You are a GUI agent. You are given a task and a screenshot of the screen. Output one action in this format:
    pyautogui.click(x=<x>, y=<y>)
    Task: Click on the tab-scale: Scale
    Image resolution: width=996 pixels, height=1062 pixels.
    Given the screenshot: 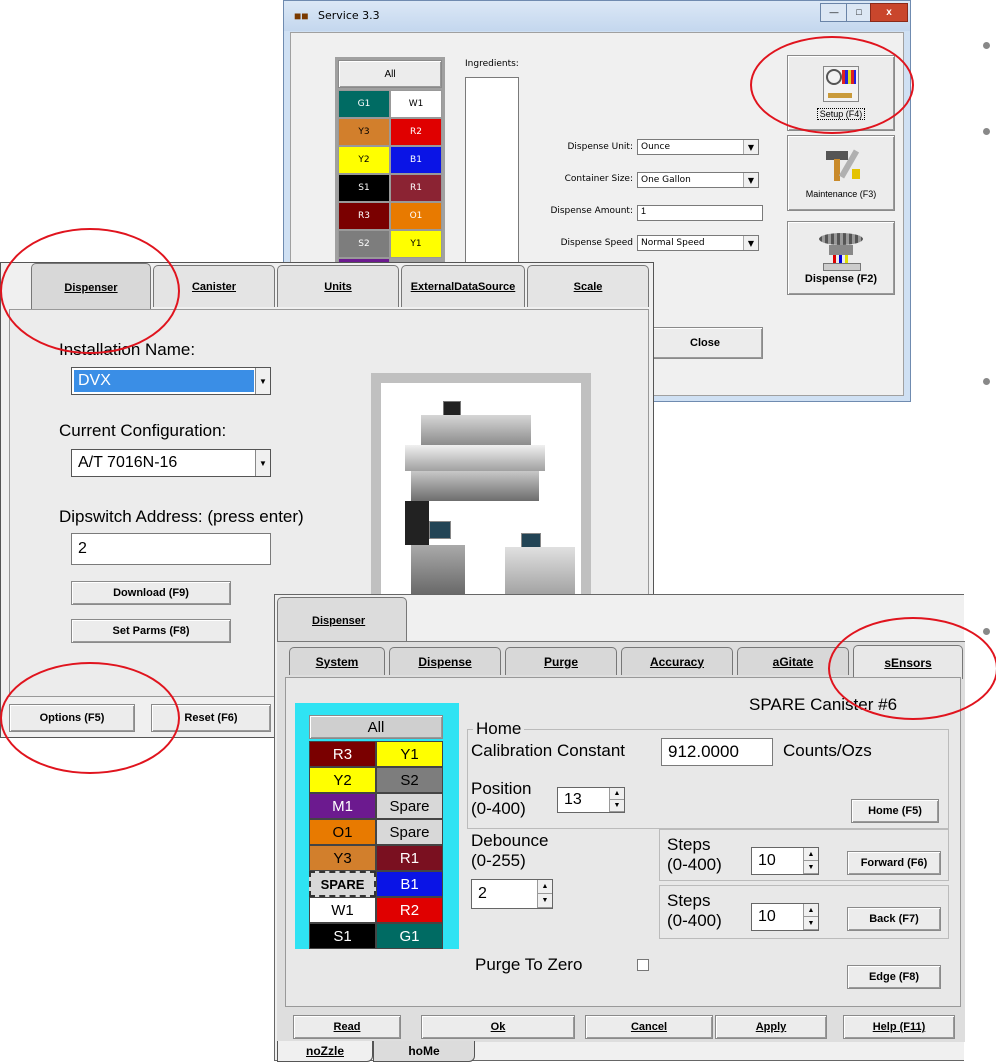 What is the action you would take?
    pyautogui.click(x=588, y=286)
    